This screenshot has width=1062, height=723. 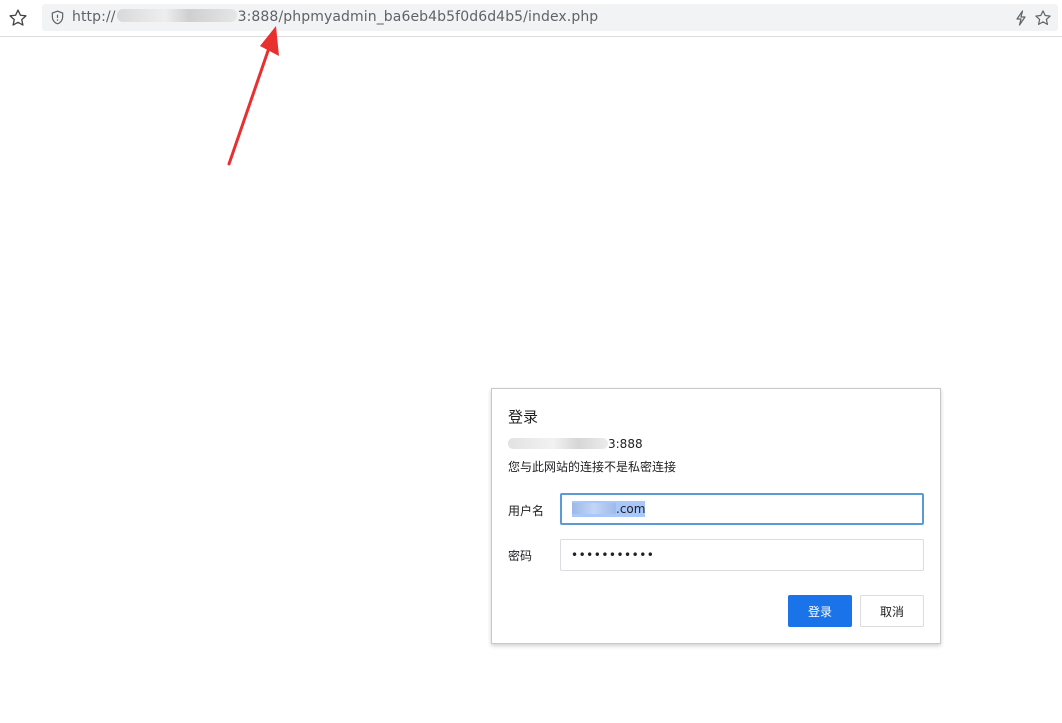 I want to click on annotation-arrow, so click(x=253, y=96).